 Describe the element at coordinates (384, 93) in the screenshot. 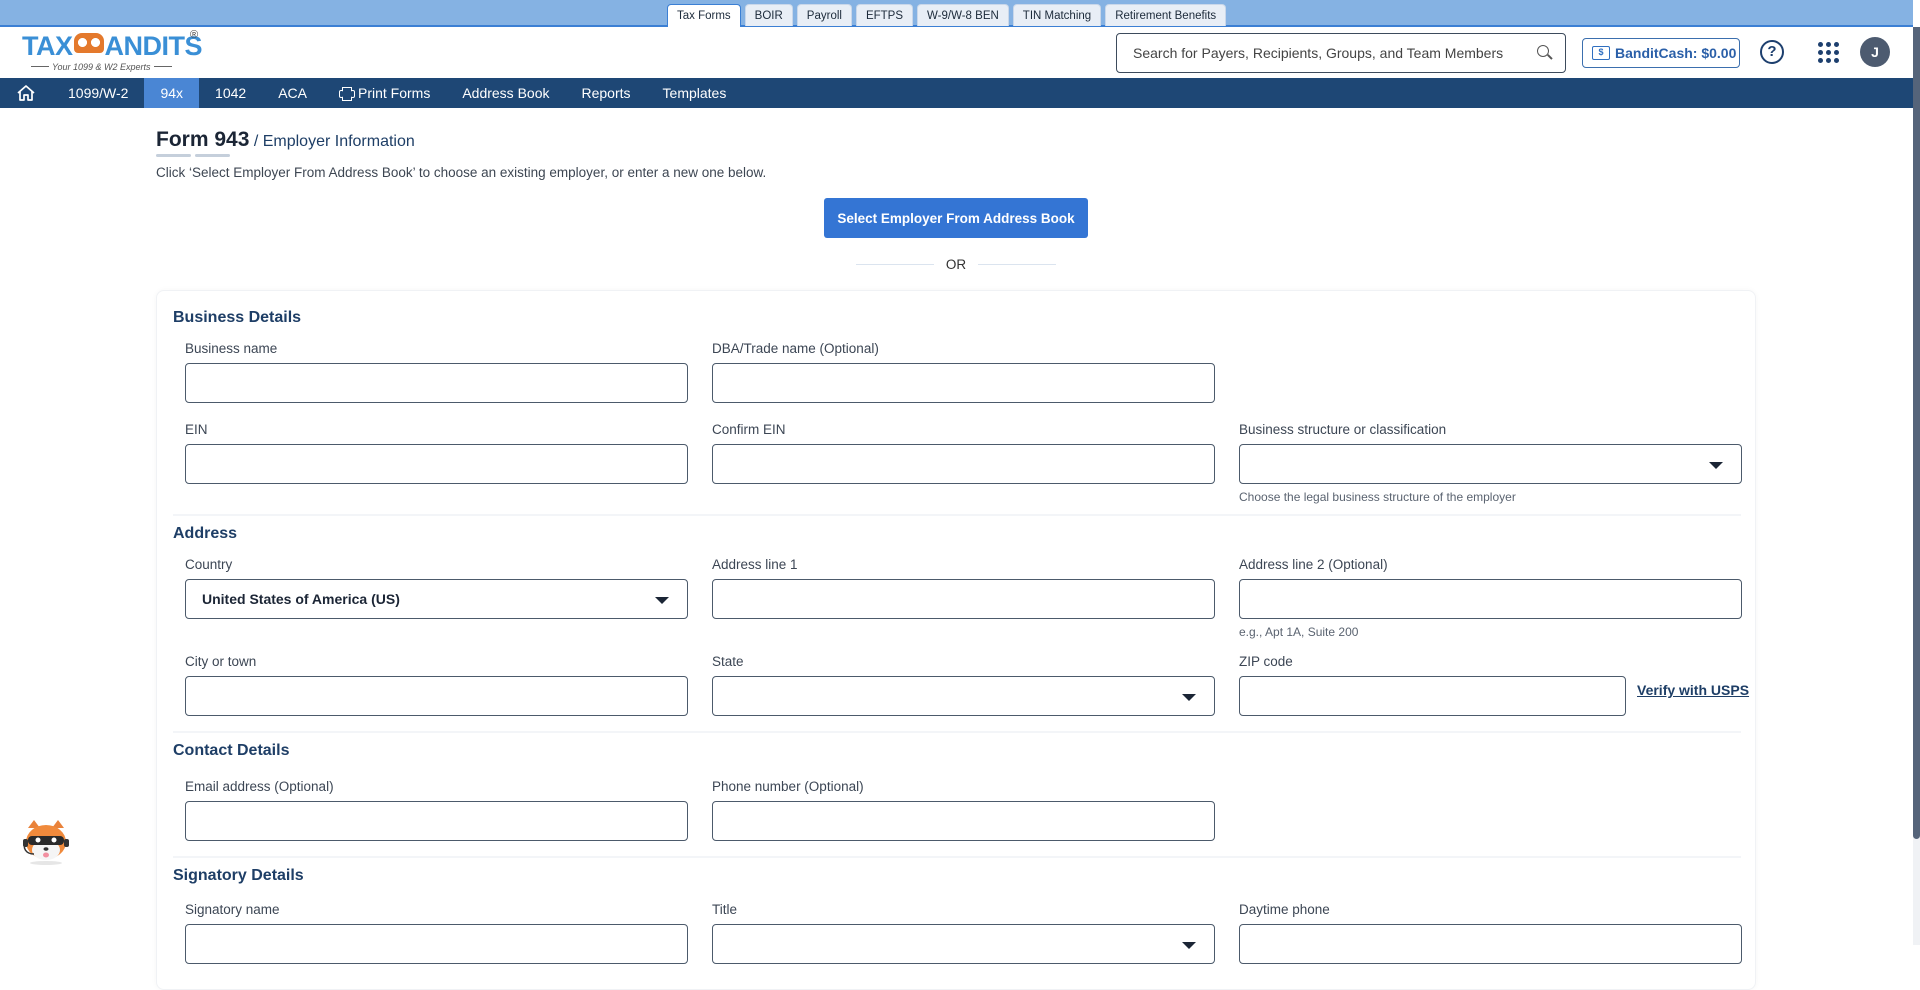

I see `nav-item-print-forms: Print Forms` at that location.